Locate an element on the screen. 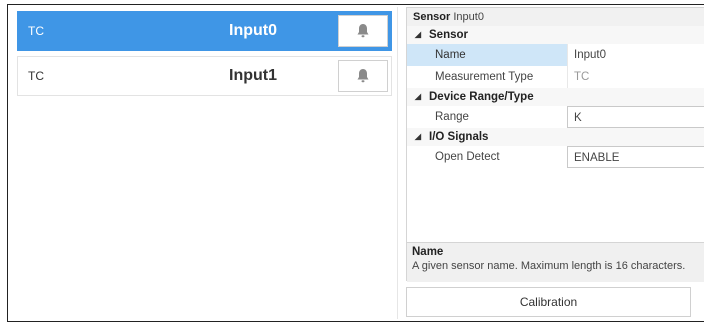 Image resolution: width=704 pixels, height=326 pixels. description-title: Name is located at coordinates (428, 252).